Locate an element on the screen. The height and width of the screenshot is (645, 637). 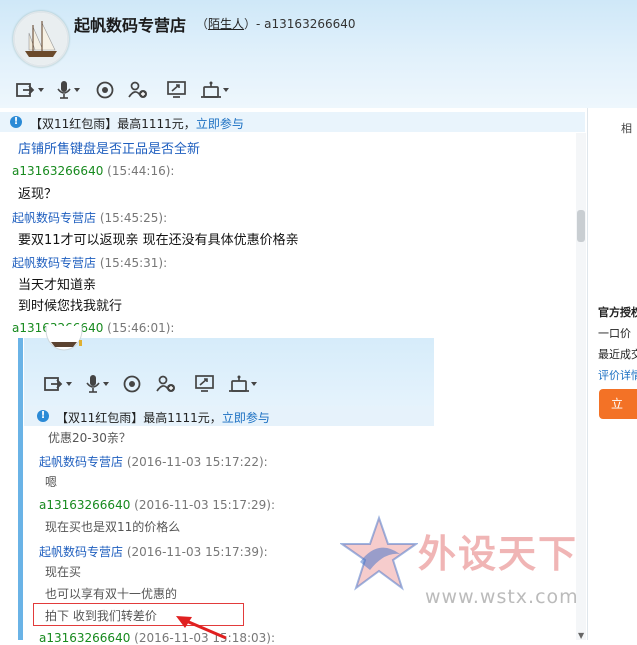
embedded-message-text: 现在买 is located at coordinates (63, 572).